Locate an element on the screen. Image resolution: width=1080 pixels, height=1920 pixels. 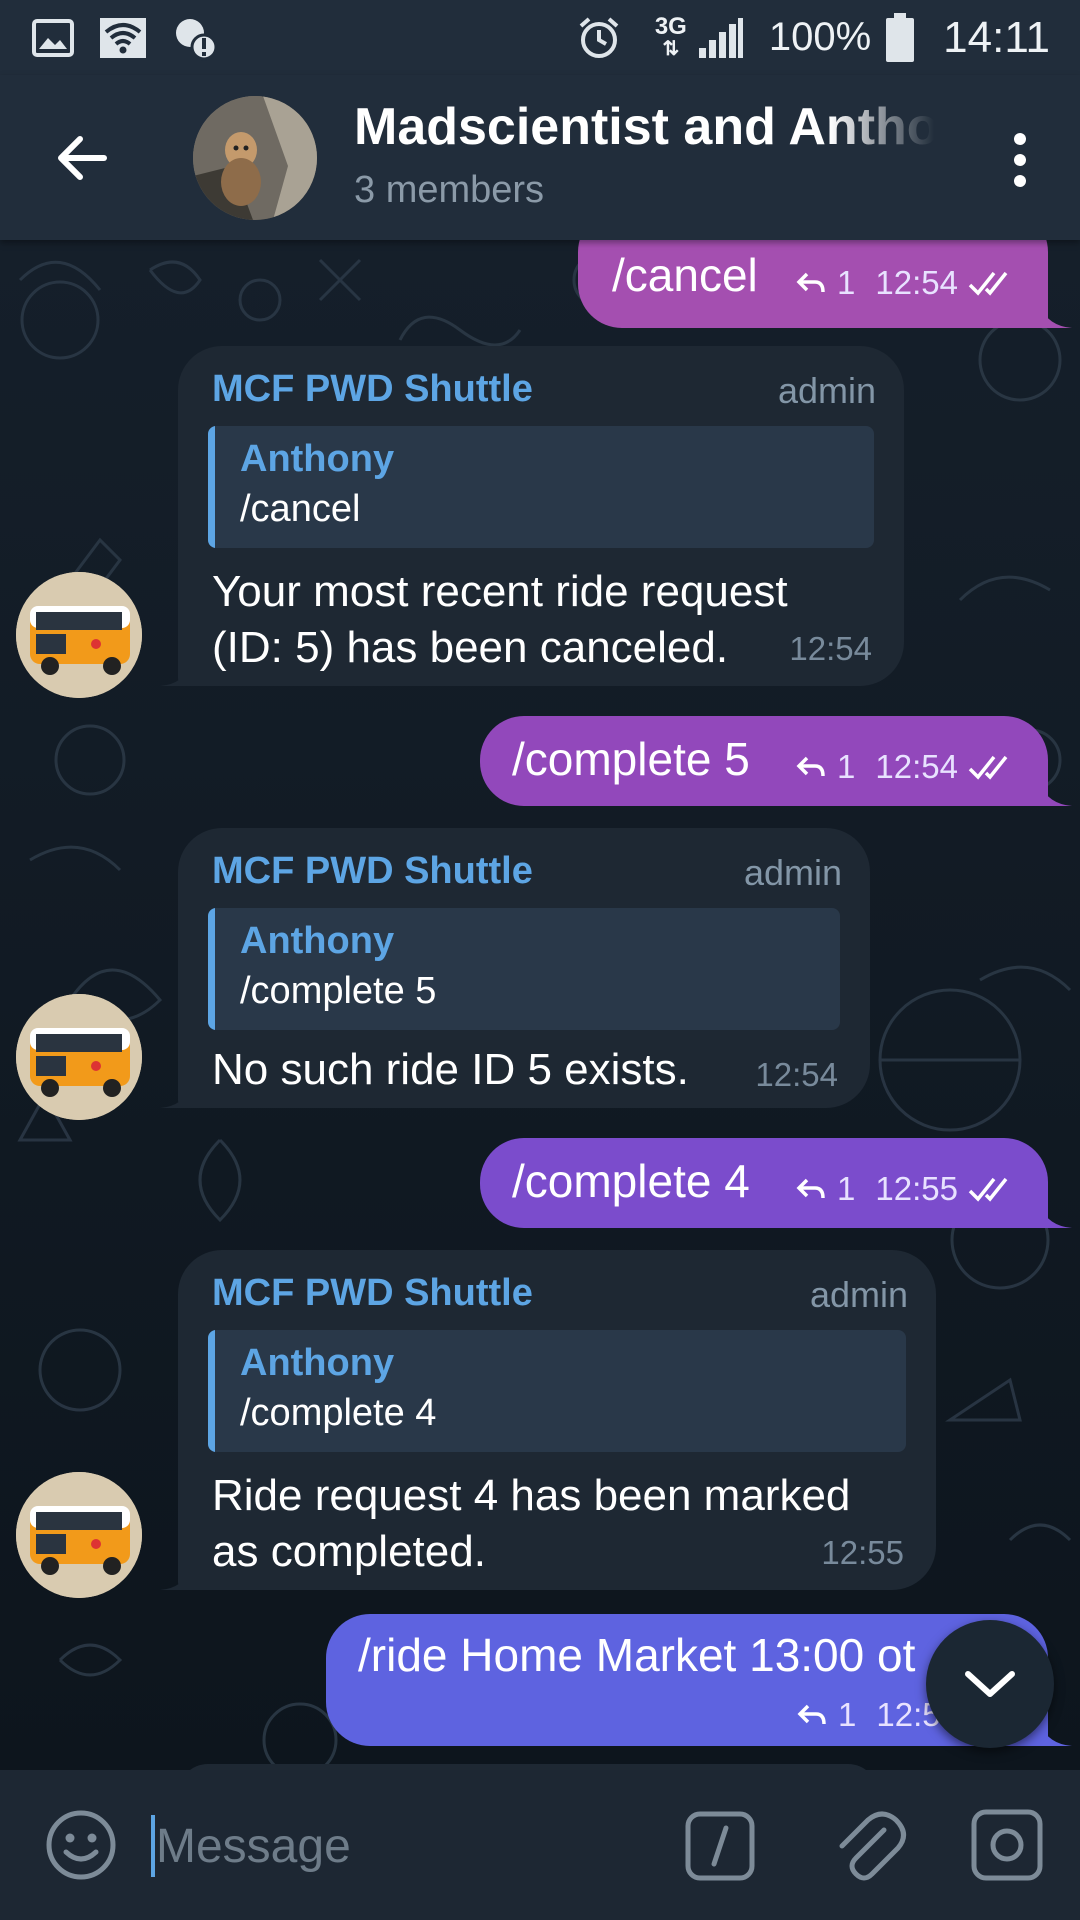
quote-text: /complete 5 is located at coordinates (338, 991).